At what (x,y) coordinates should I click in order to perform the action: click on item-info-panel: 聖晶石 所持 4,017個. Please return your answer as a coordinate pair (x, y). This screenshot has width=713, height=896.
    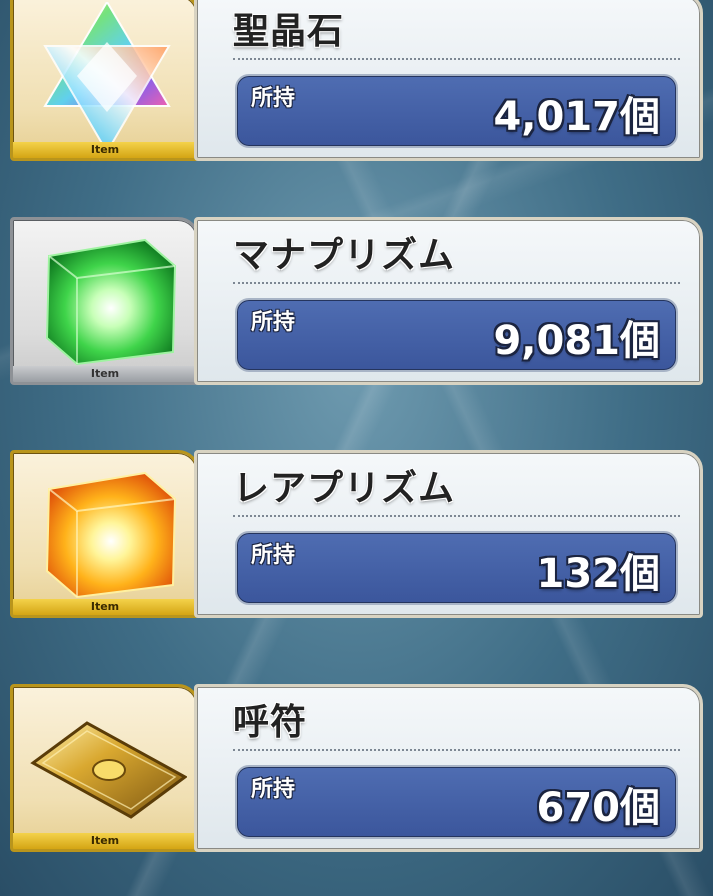
    Looking at the image, I should click on (448, 80).